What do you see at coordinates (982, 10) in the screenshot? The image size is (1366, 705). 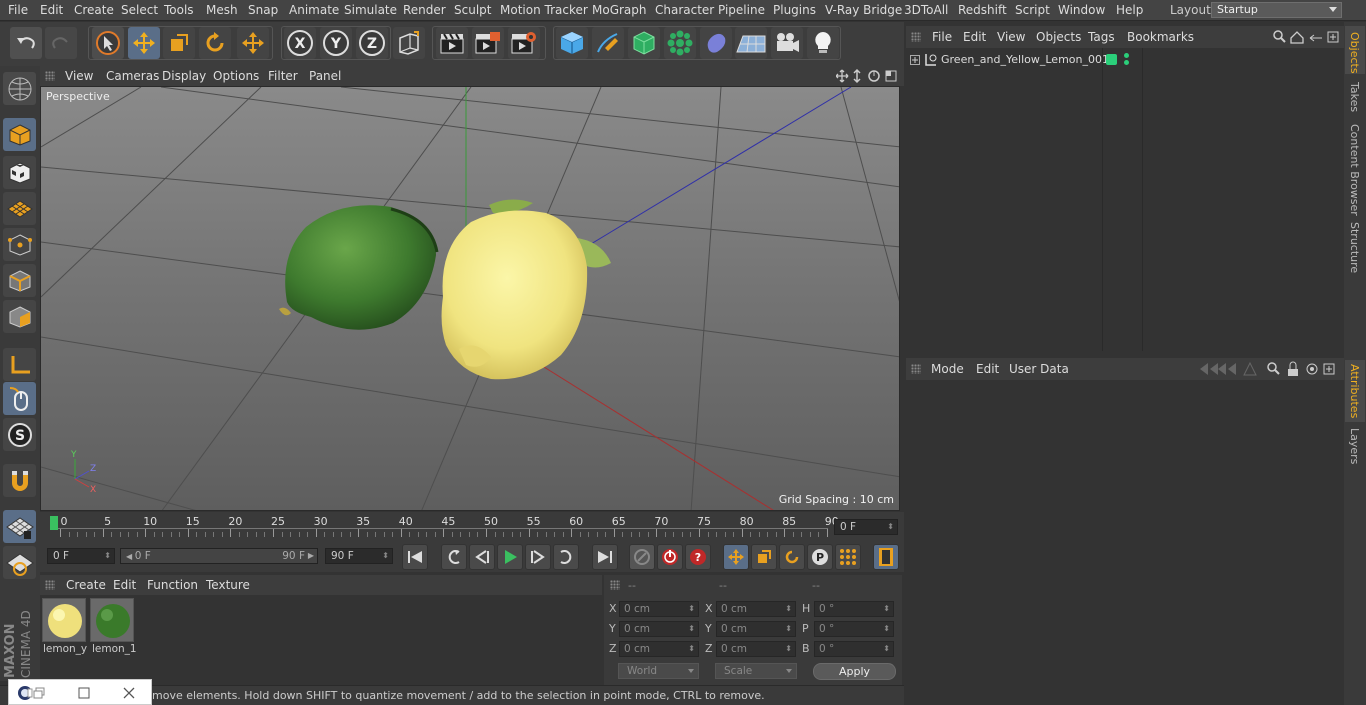 I see `menu-redshift: Redshift` at bounding box center [982, 10].